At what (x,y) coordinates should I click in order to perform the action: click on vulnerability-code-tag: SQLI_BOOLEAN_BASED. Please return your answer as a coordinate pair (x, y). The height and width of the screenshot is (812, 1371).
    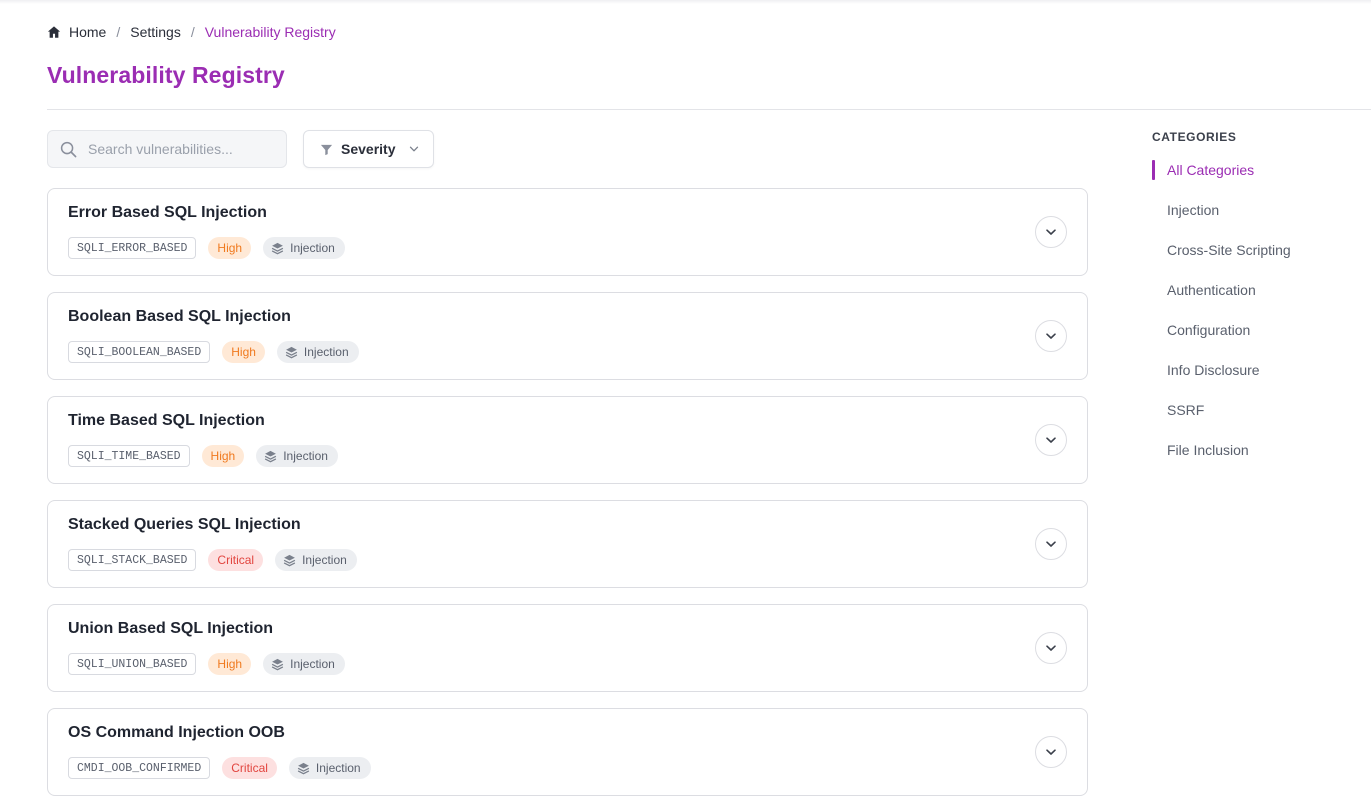
    Looking at the image, I should click on (139, 352).